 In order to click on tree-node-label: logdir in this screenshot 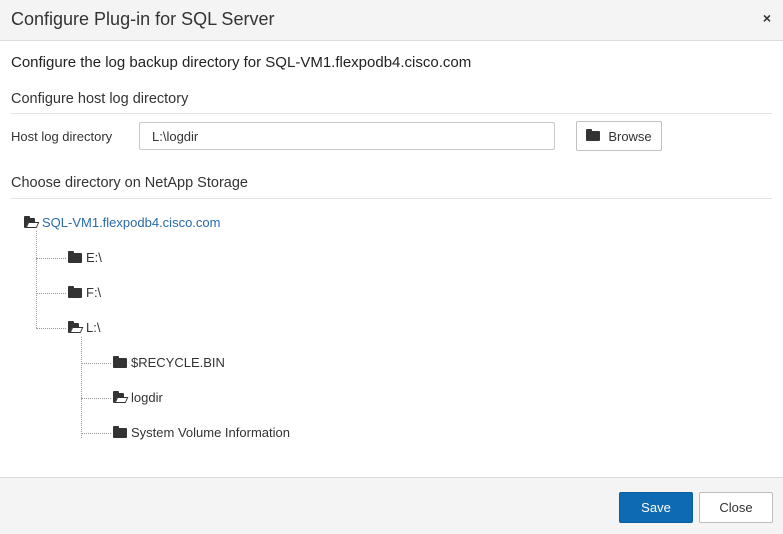, I will do `click(147, 397)`.